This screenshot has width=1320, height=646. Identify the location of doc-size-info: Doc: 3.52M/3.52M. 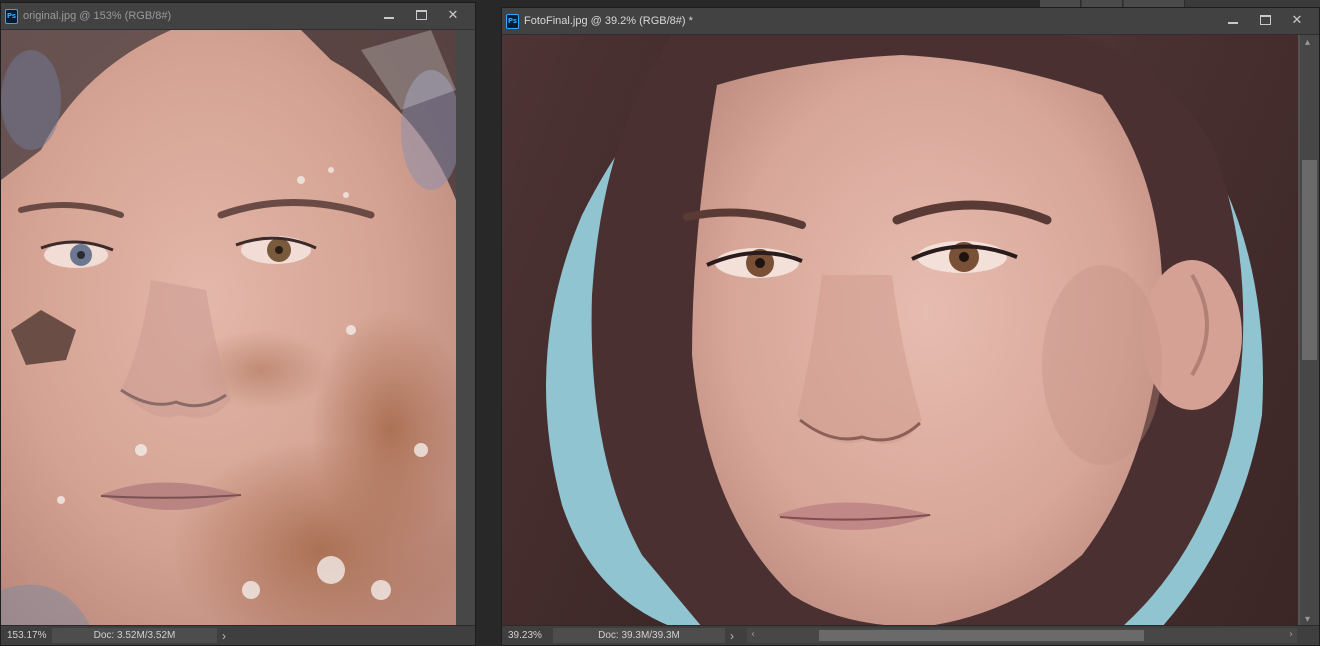
(134, 635).